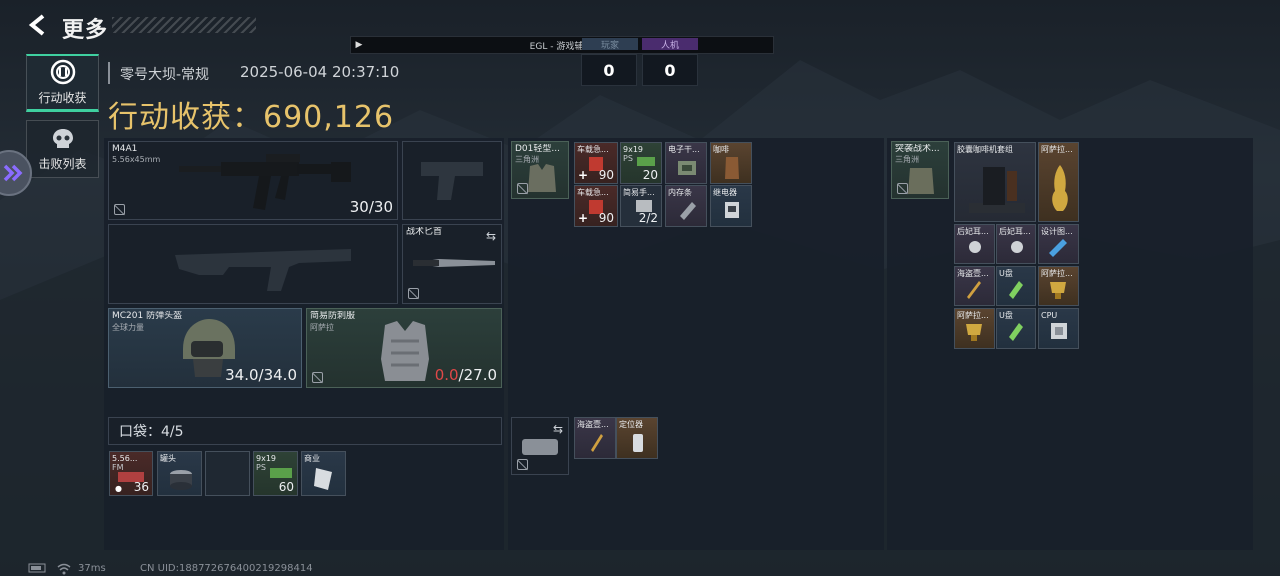 The width and height of the screenshot is (1280, 576). I want to click on backpack-item: 胶囊咖啡机套组, so click(995, 182).